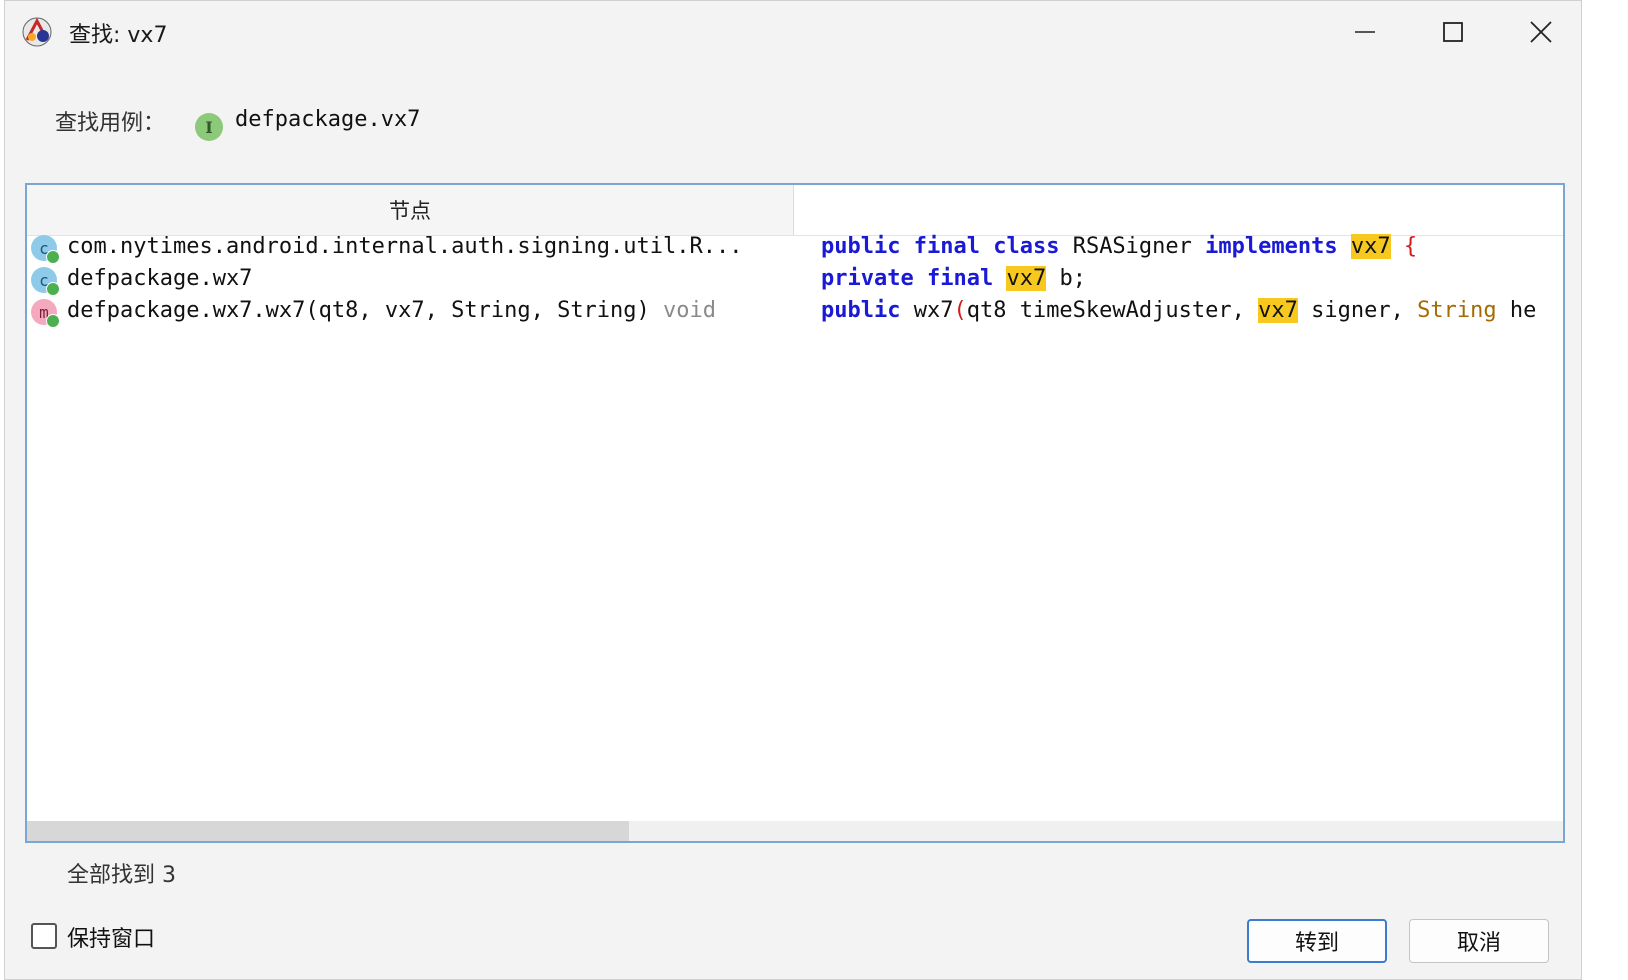 The height and width of the screenshot is (980, 1628). Describe the element at coordinates (118, 35) in the screenshot. I see `window-title: 查找: vx7` at that location.